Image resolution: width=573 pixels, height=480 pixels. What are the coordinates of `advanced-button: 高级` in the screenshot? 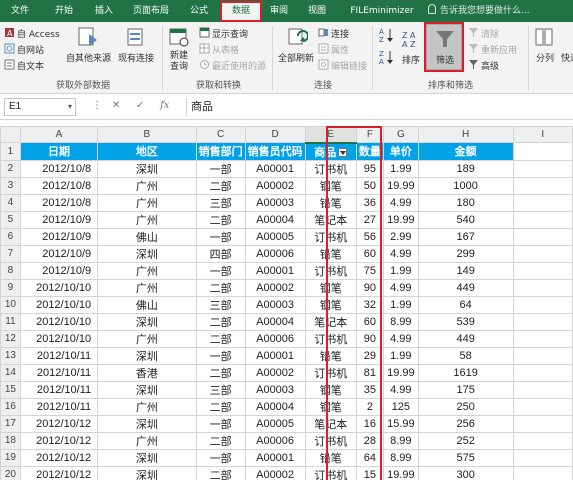 It's located at (490, 65).